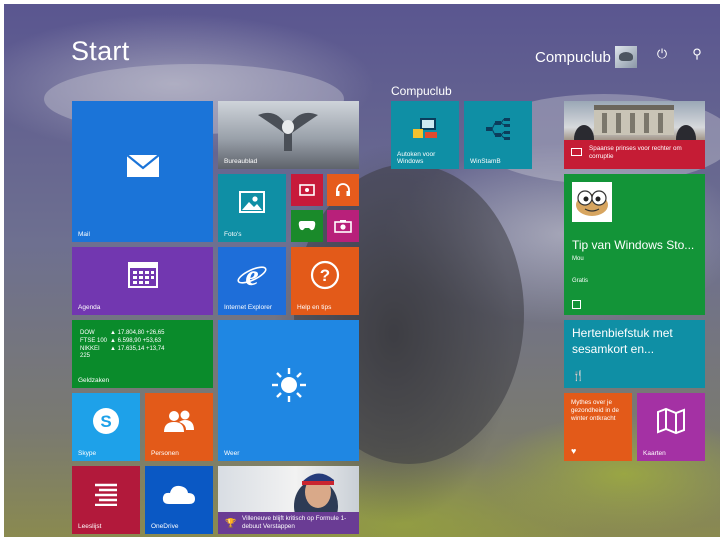 This screenshot has width=724, height=541. What do you see at coordinates (498, 129) in the screenshot?
I see `family-tree-icon` at bounding box center [498, 129].